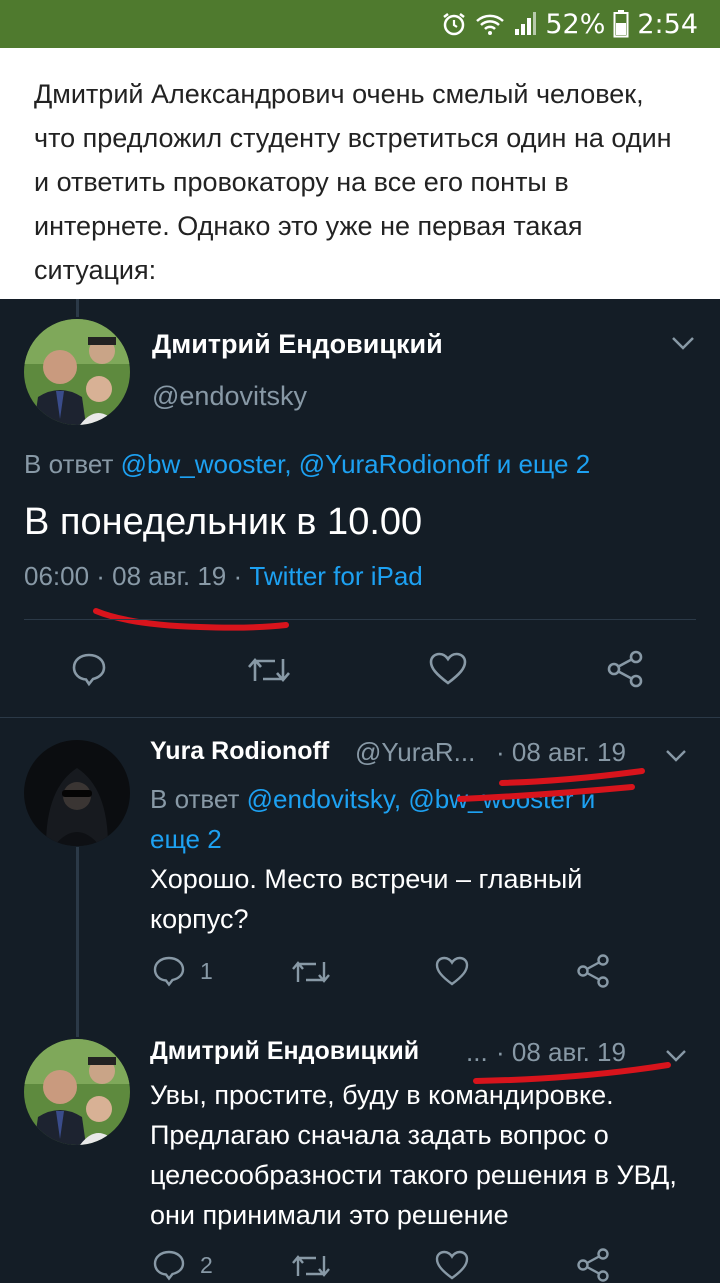 The height and width of the screenshot is (1283, 720). What do you see at coordinates (77, 942) in the screenshot?
I see `thread-line` at bounding box center [77, 942].